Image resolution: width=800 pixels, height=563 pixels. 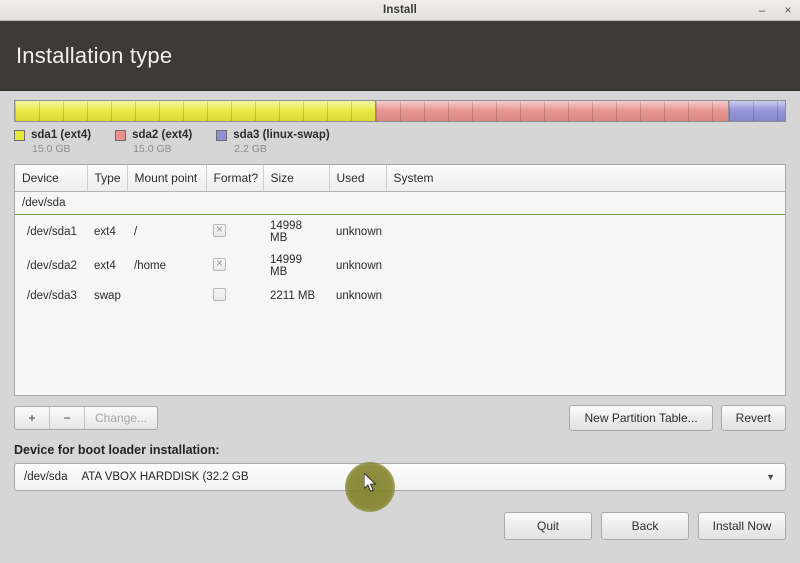 I want to click on partition-segment-sda2, so click(x=551, y=111).